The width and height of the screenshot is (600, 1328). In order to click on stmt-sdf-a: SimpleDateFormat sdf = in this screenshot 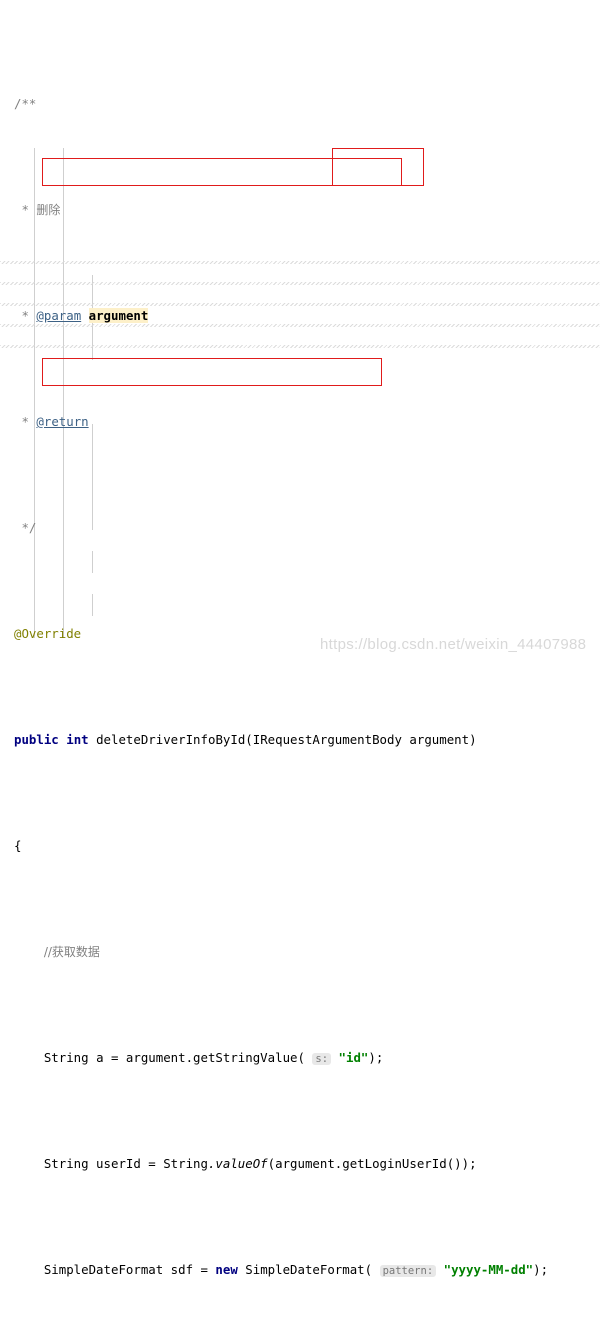, I will do `click(129, 1269)`.